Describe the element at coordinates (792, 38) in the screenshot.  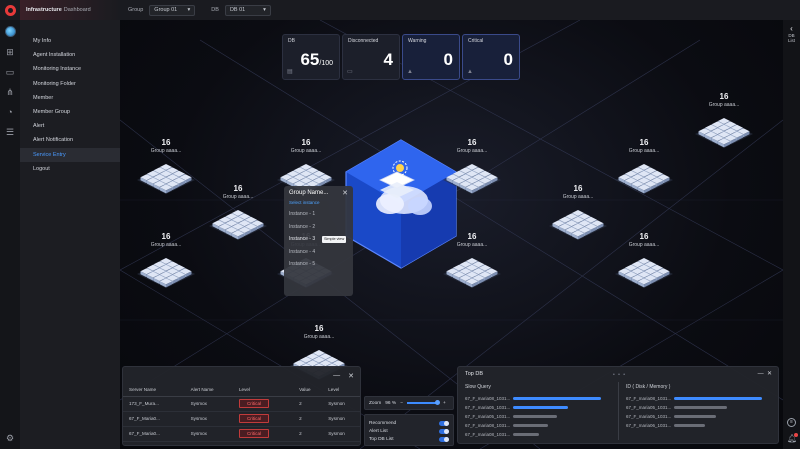
I see `db-list-toggle: DB List` at that location.